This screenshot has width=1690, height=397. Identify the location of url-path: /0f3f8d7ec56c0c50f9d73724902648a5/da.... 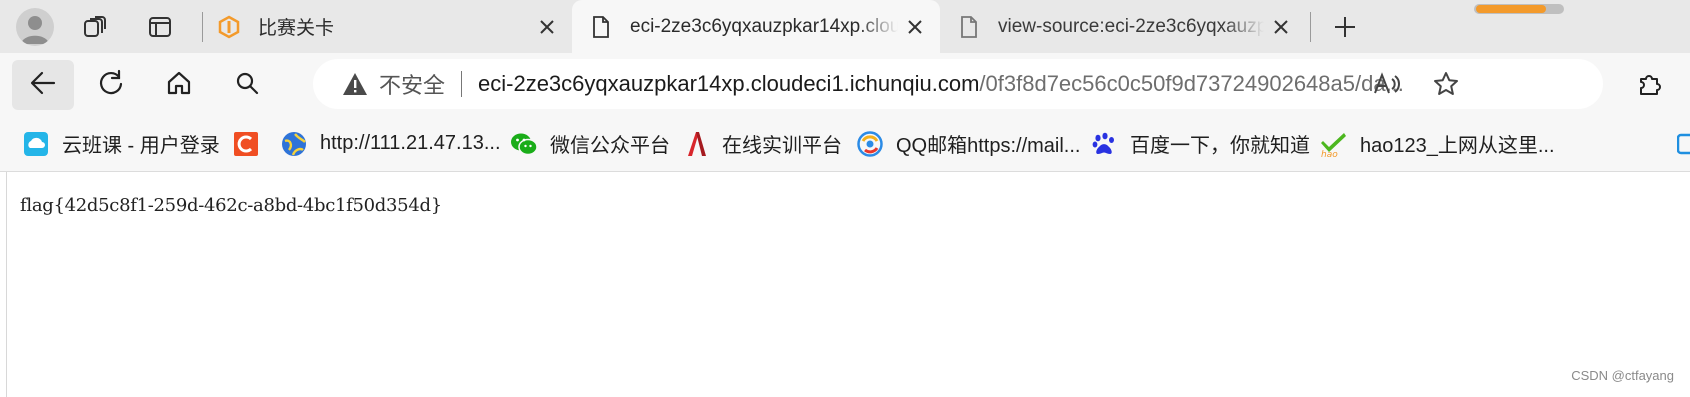
(1191, 83).